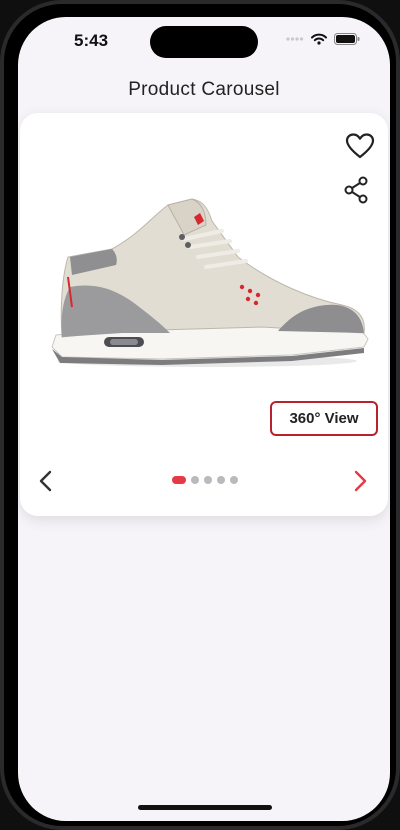  Describe the element at coordinates (295, 39) in the screenshot. I see `signal-icon` at that location.